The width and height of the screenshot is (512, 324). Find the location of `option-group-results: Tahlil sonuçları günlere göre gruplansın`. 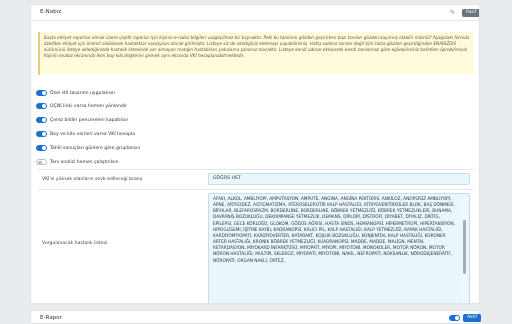

option-group-results: Tahlil sonuçları günlere göre gruplansın is located at coordinates (186, 148).